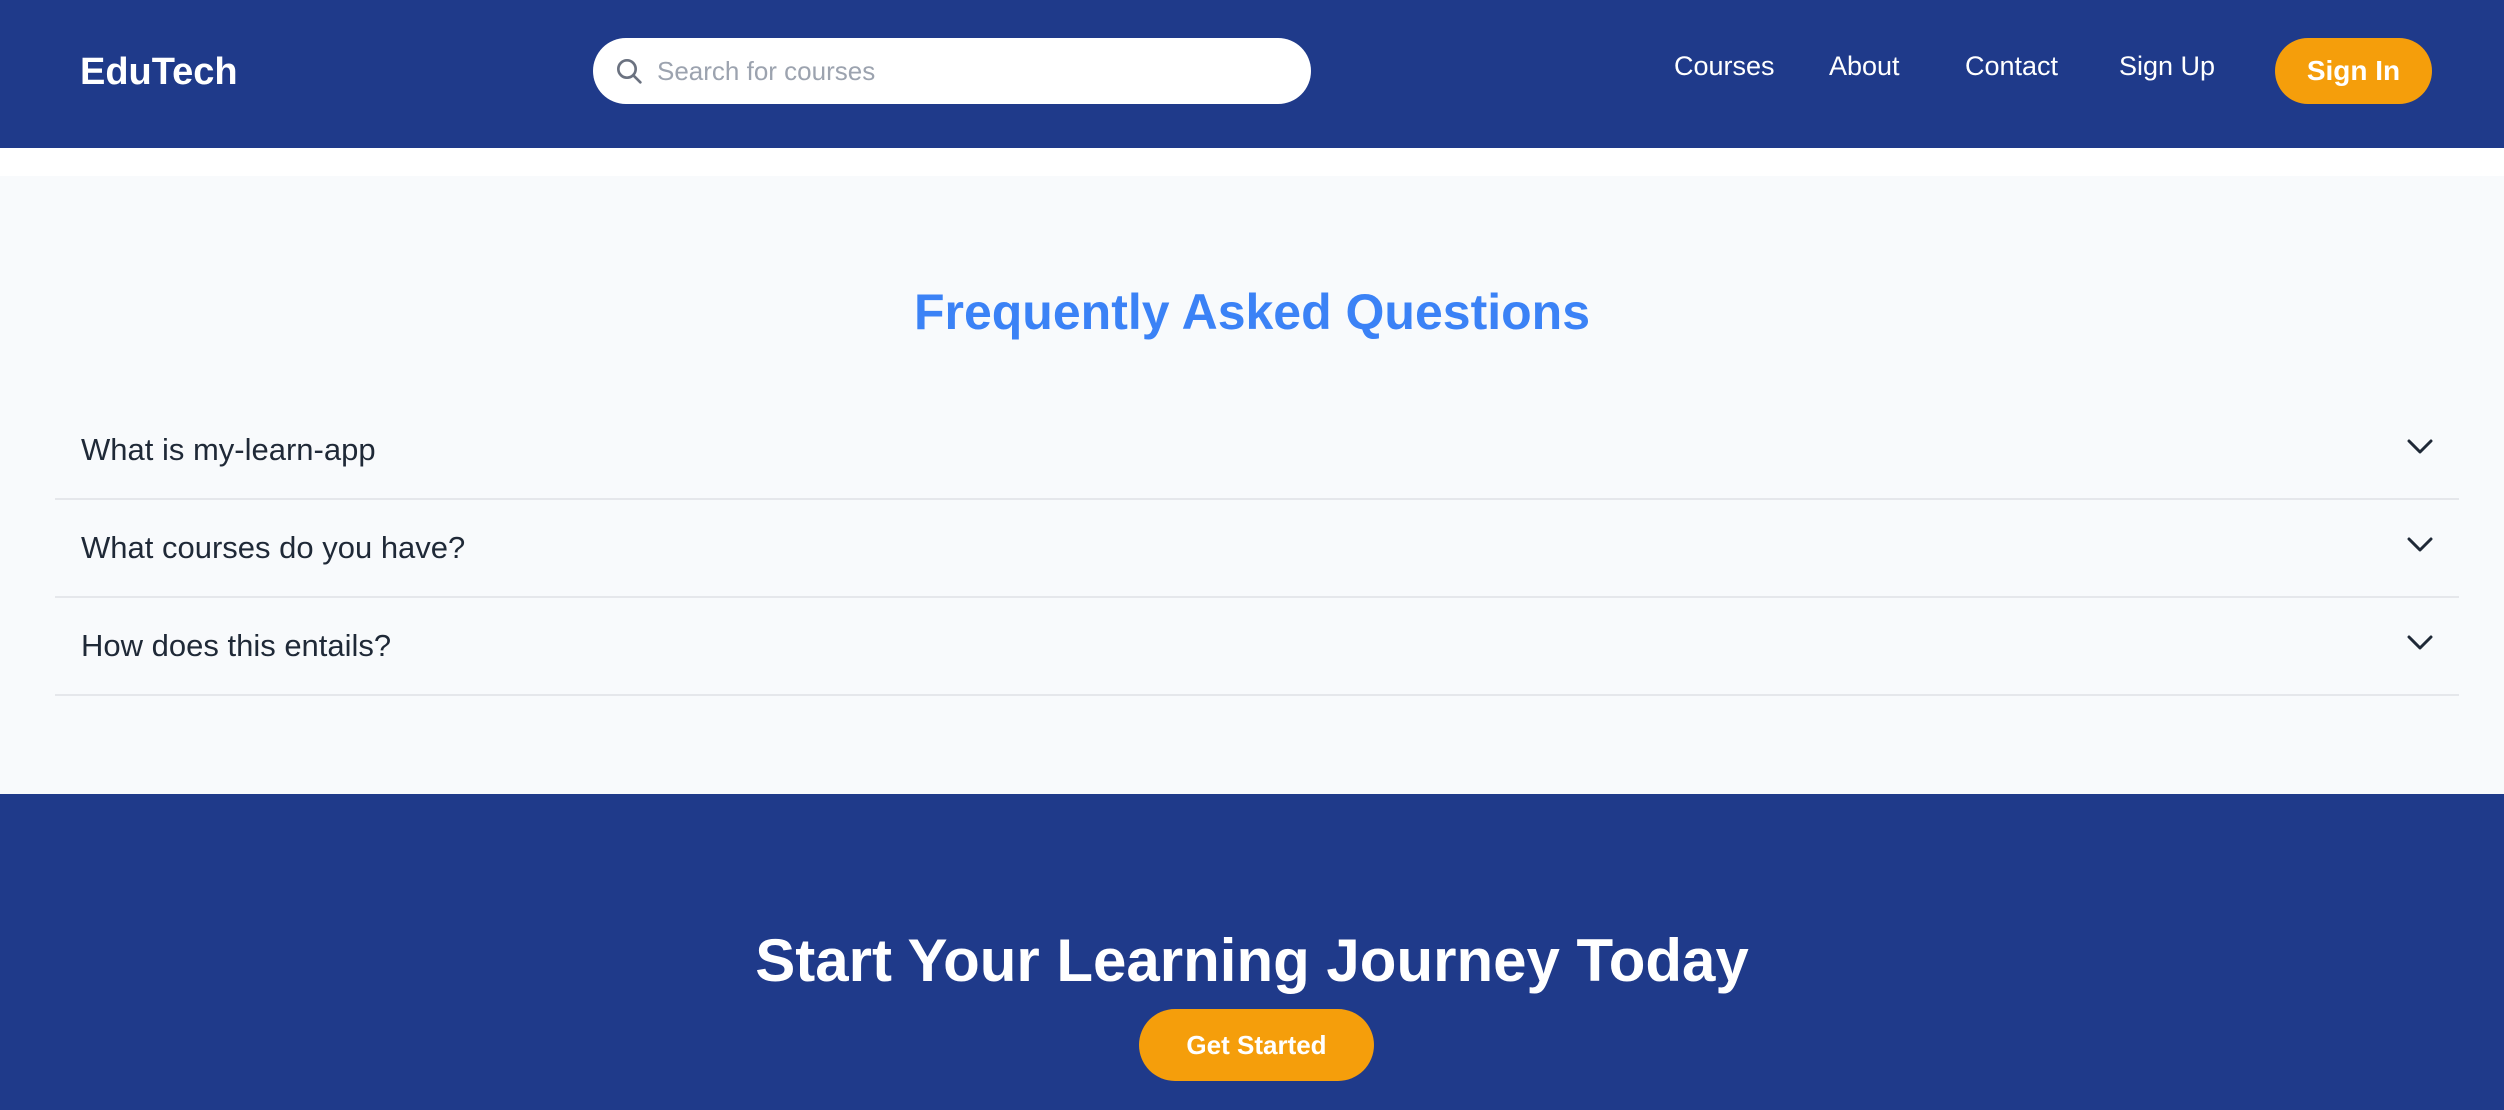 The width and height of the screenshot is (2504, 1110). Describe the element at coordinates (2167, 66) in the screenshot. I see `nav-link-sign-up: Sign Up` at that location.